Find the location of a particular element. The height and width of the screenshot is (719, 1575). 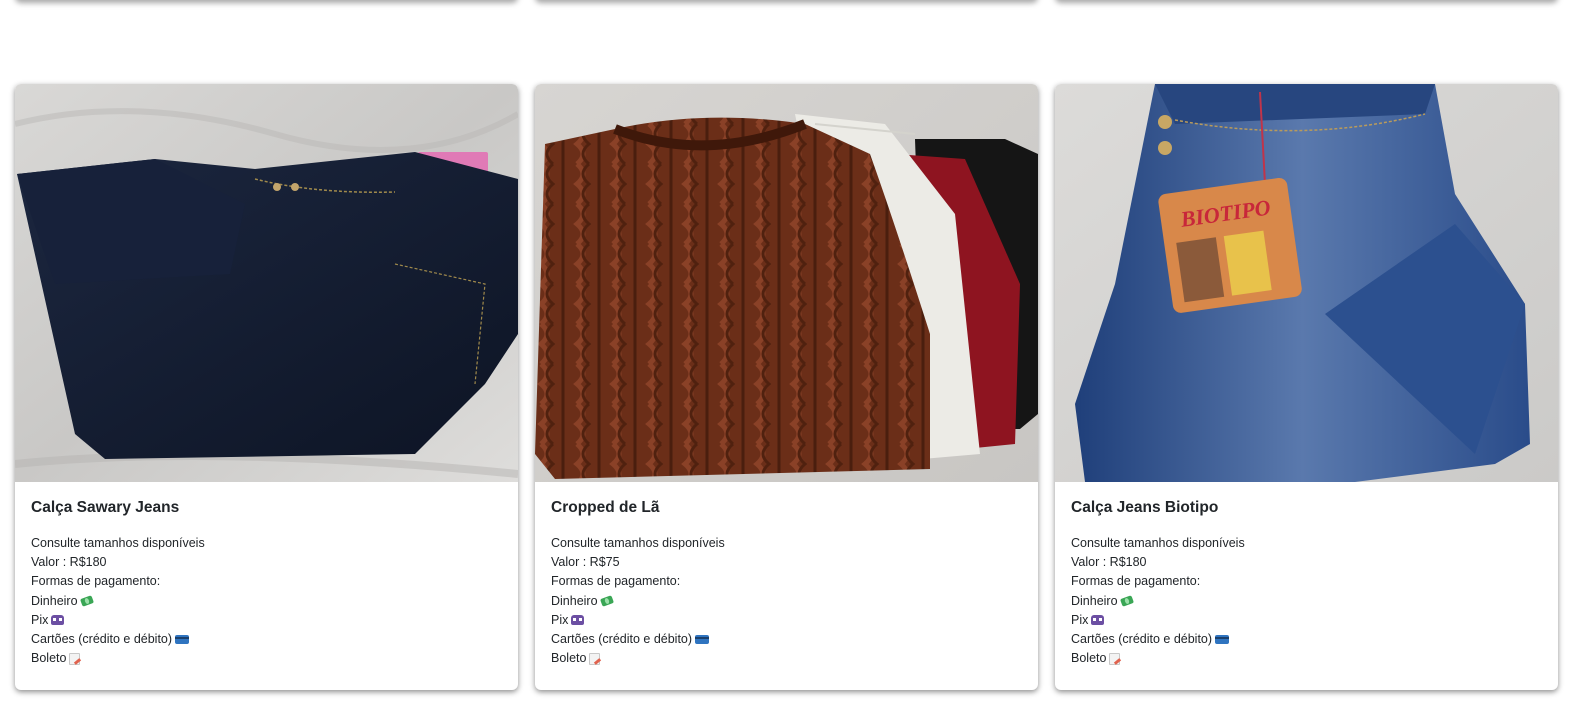

price-text: Valor : R$75 is located at coordinates (585, 562).